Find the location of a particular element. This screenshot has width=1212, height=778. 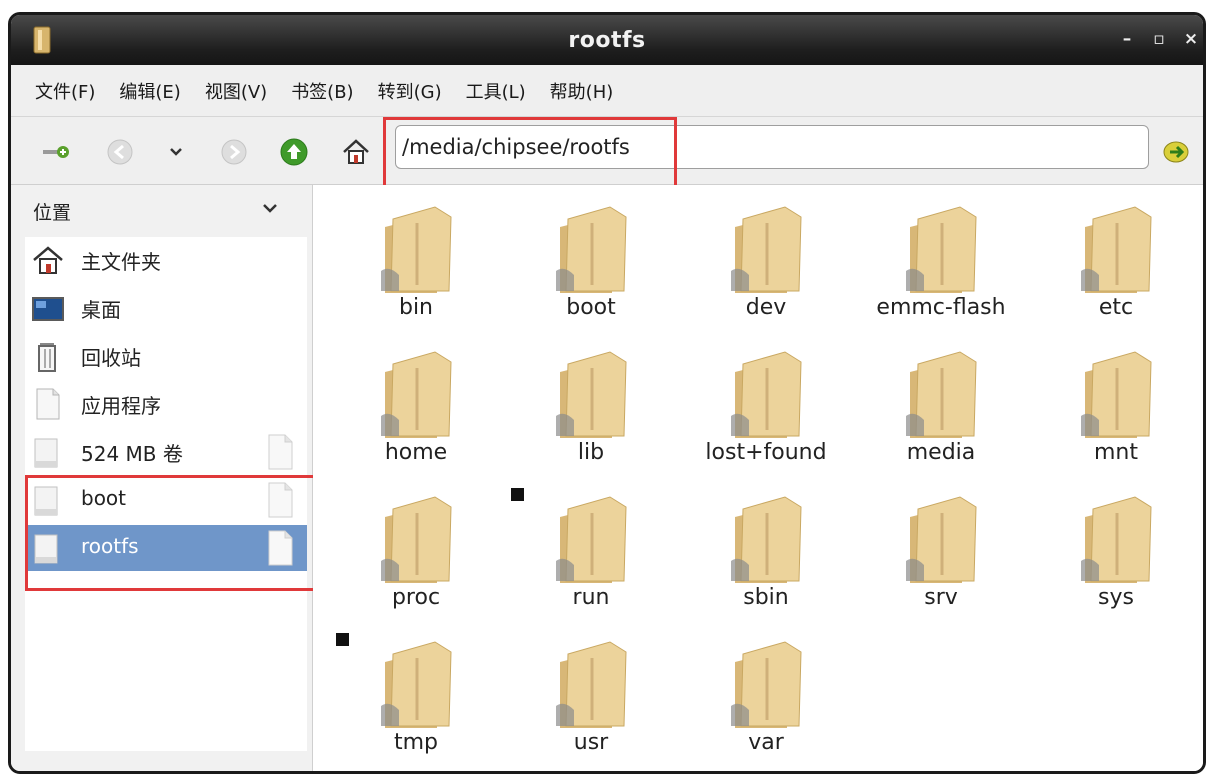

folder-item: mnt is located at coordinates (1116, 405).